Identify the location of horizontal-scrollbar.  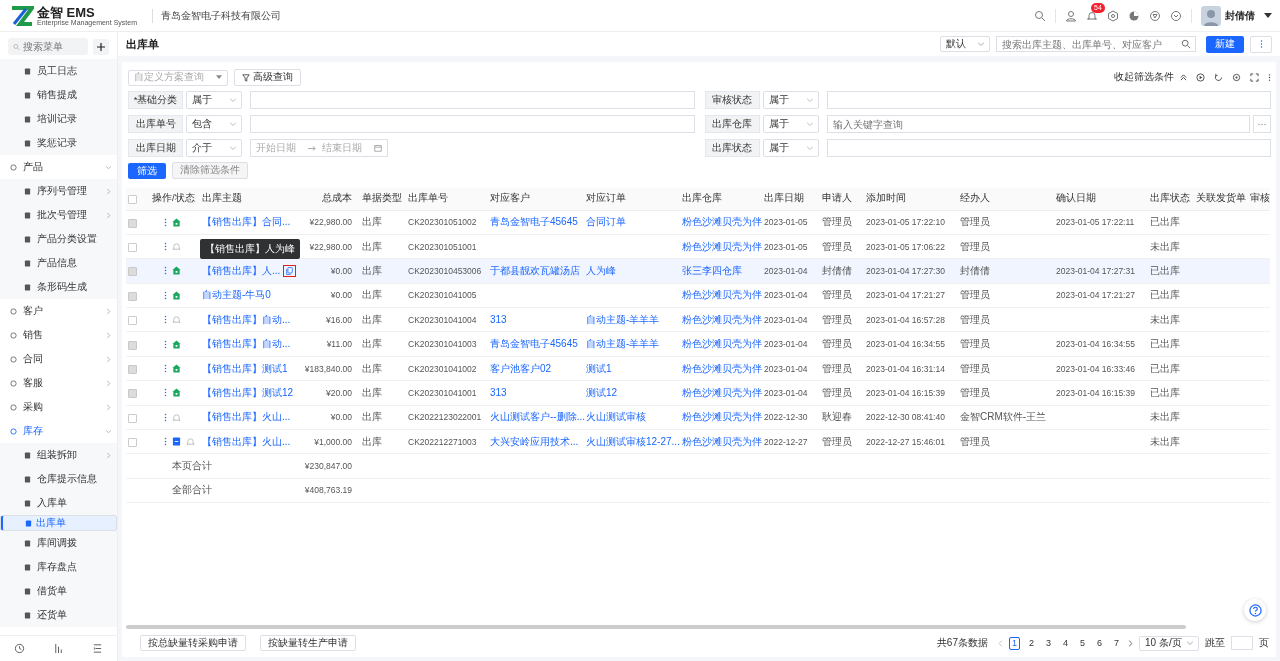
(656, 627).